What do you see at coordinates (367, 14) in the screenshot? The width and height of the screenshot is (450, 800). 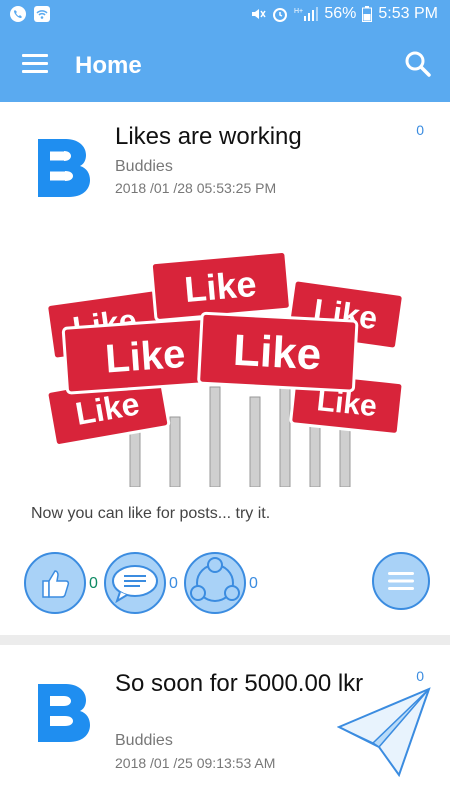 I see `battery-icon` at bounding box center [367, 14].